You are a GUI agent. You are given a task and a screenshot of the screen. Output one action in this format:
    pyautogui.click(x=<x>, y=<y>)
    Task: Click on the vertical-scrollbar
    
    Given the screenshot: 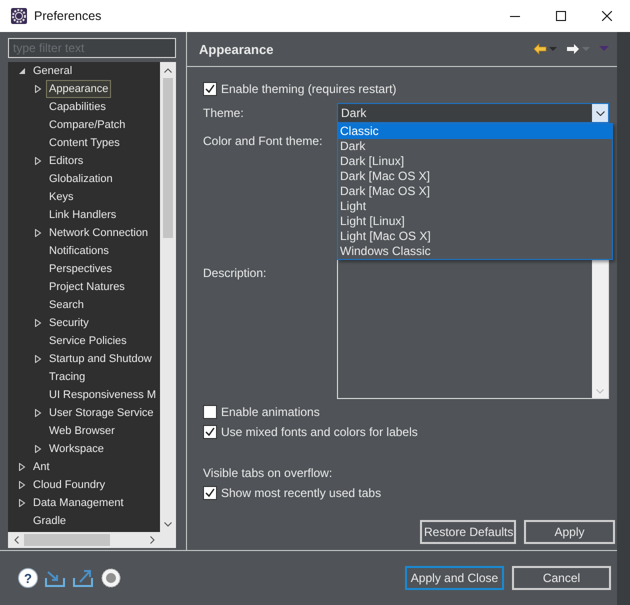 What is the action you would take?
    pyautogui.click(x=168, y=297)
    